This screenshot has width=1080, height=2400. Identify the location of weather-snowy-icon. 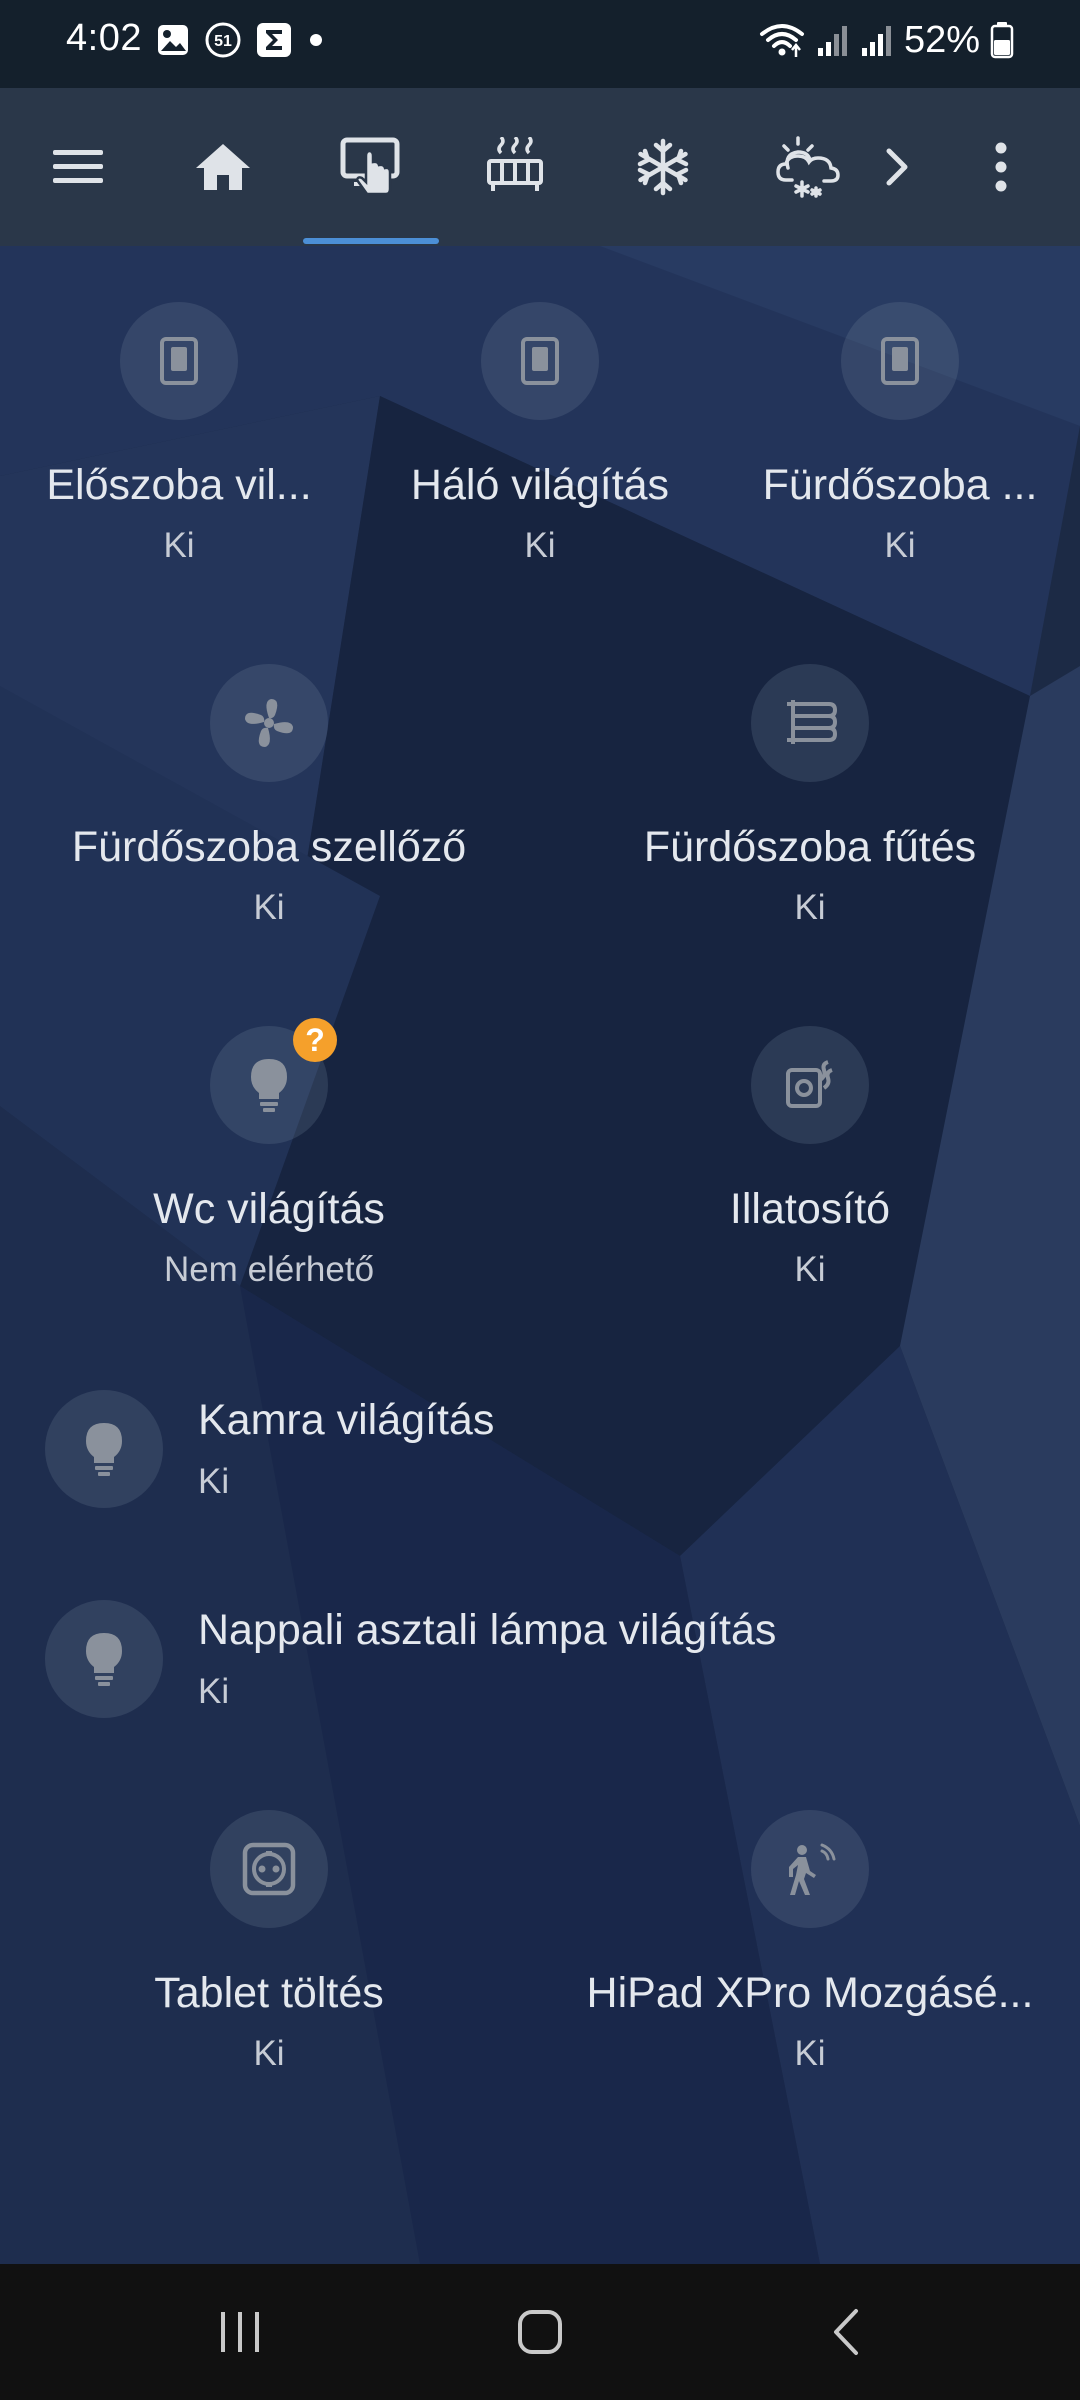
(808, 167).